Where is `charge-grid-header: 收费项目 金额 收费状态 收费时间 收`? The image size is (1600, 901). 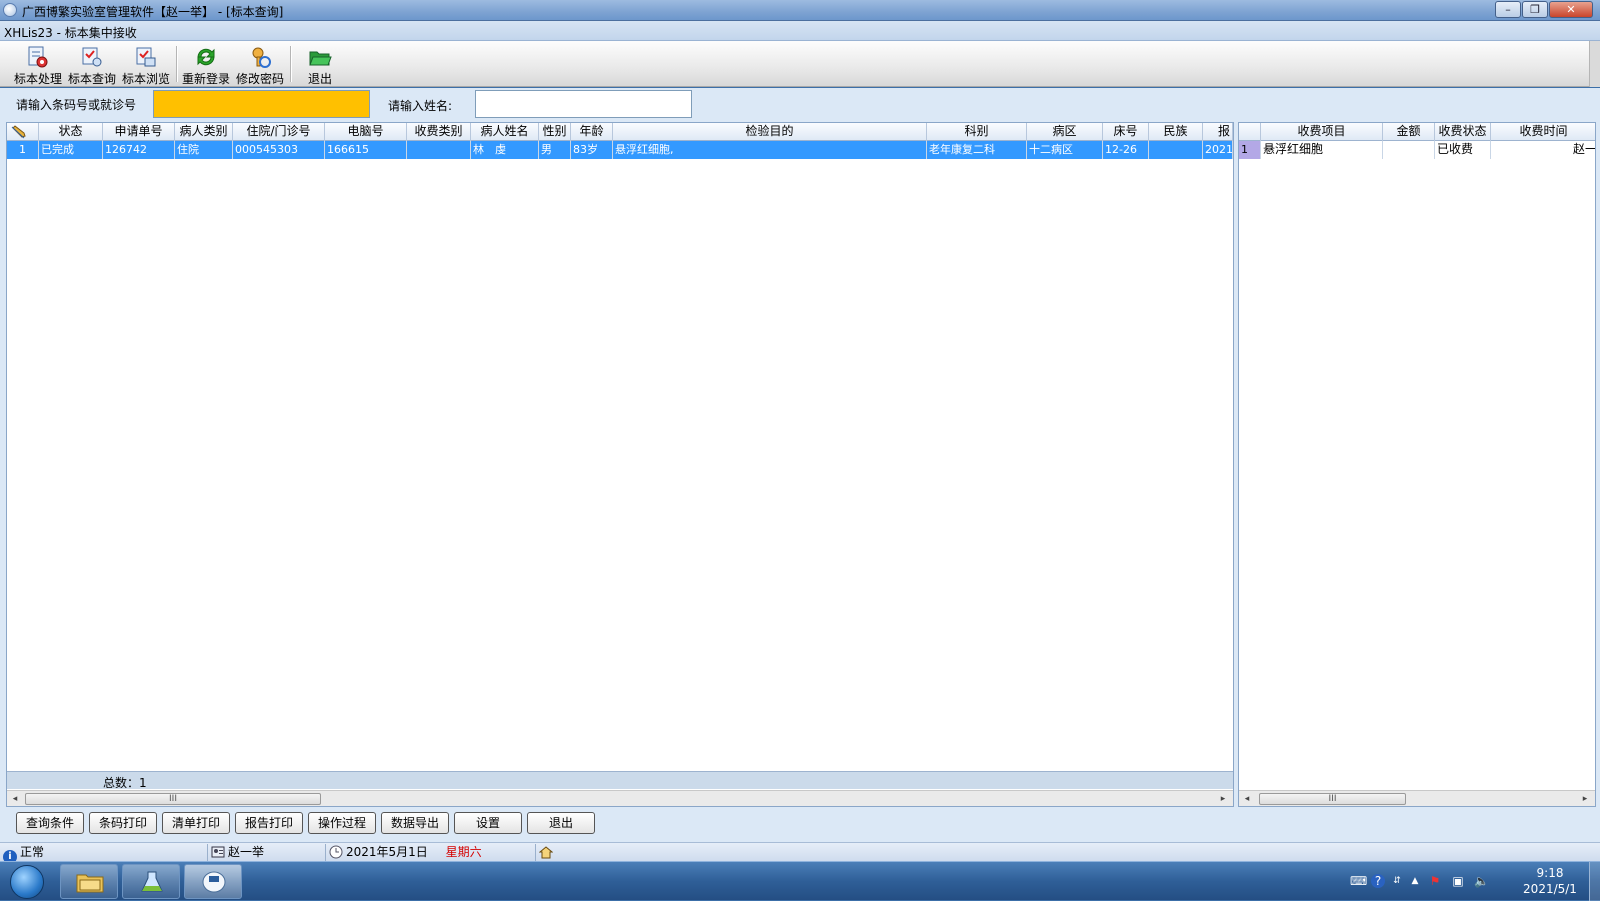
charge-grid-header: 收费项目 金额 收费状态 收费时间 收 is located at coordinates (1417, 132).